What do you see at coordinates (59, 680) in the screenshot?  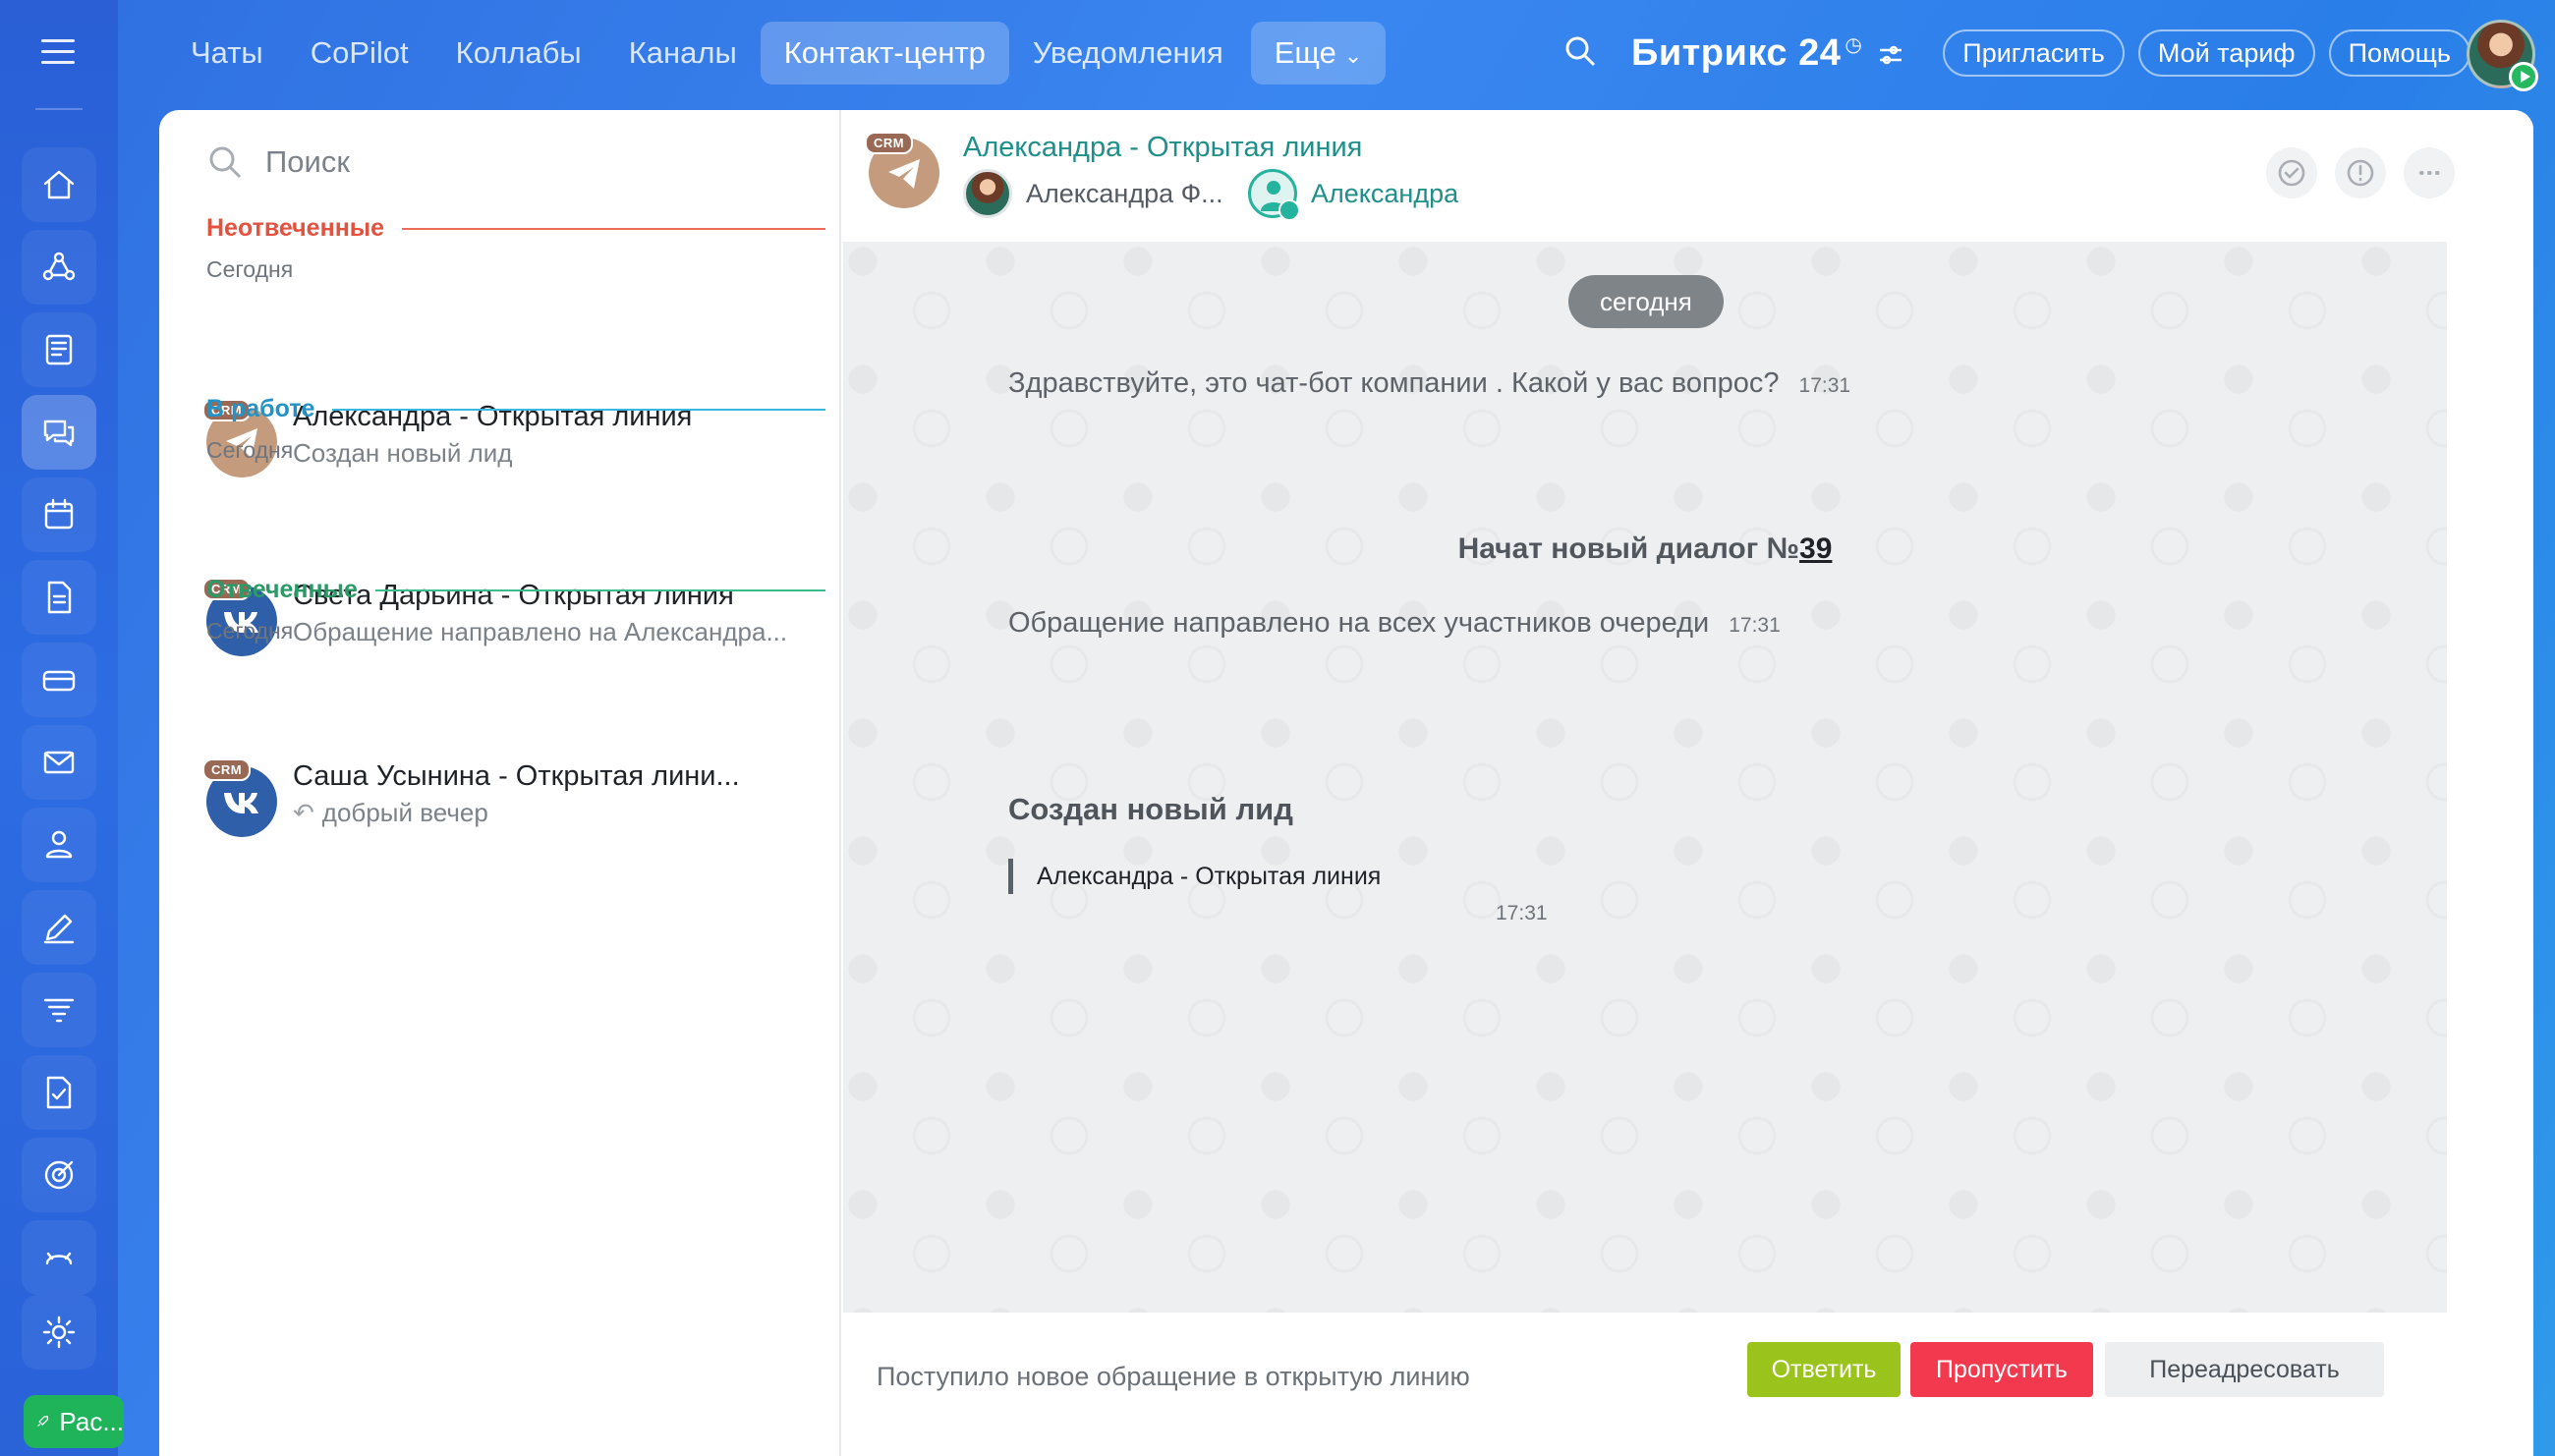 I see `store-icon` at bounding box center [59, 680].